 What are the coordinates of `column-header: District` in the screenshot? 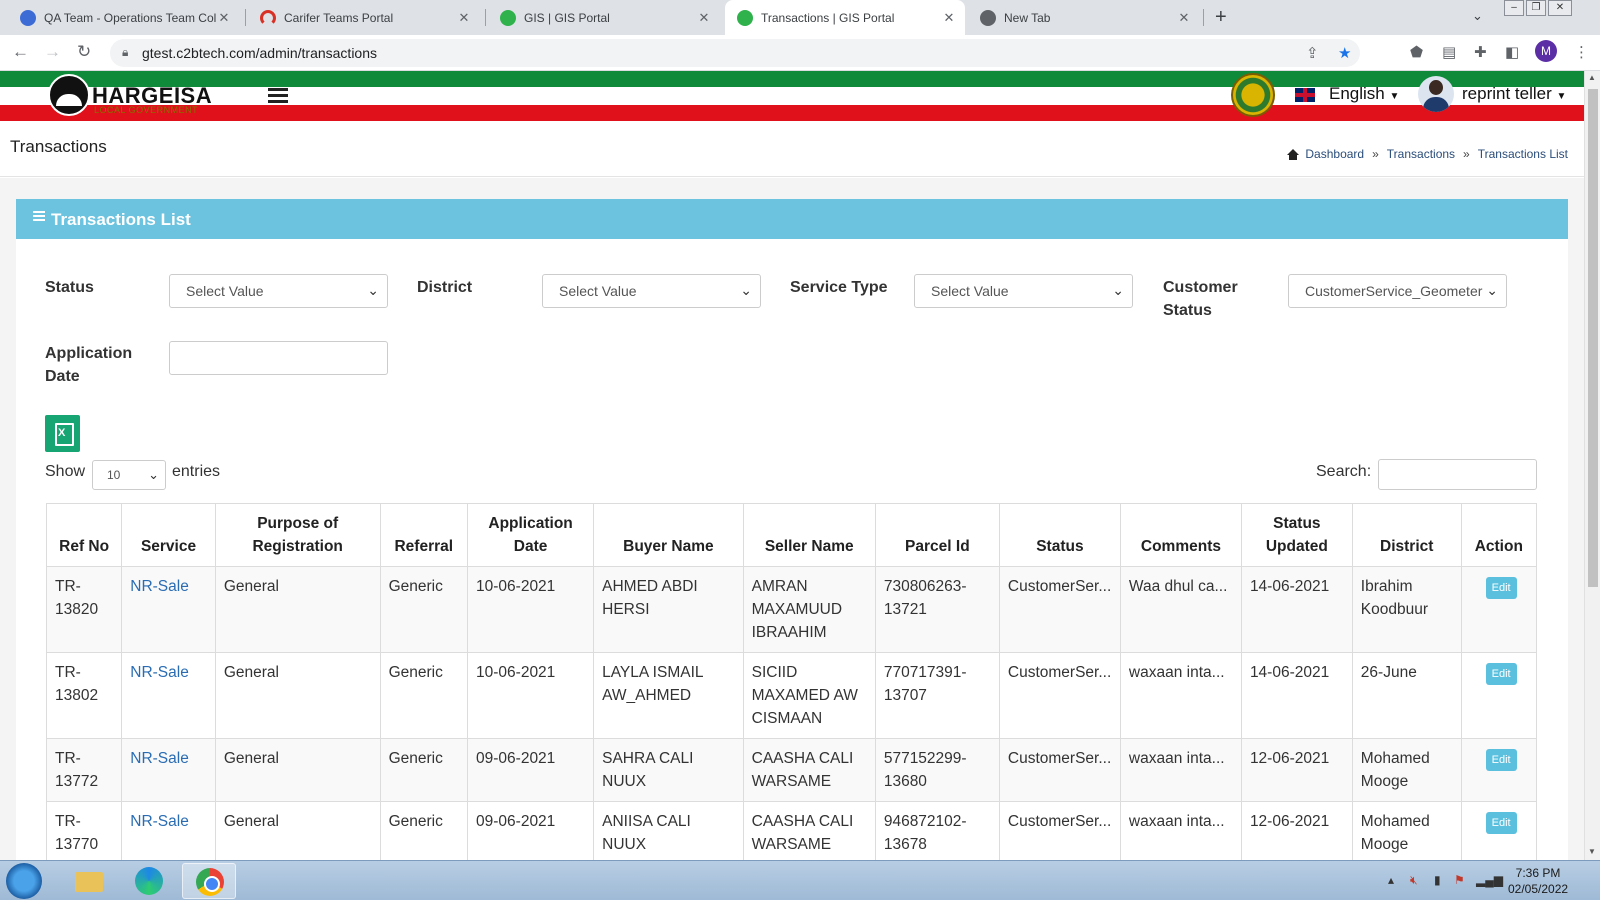 It's located at (1406, 535).